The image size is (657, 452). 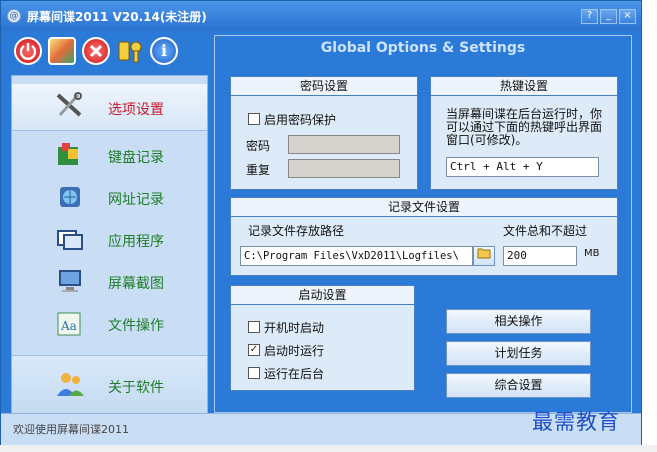 What do you see at coordinates (324, 86) in the screenshot?
I see `group-title: 密码设置` at bounding box center [324, 86].